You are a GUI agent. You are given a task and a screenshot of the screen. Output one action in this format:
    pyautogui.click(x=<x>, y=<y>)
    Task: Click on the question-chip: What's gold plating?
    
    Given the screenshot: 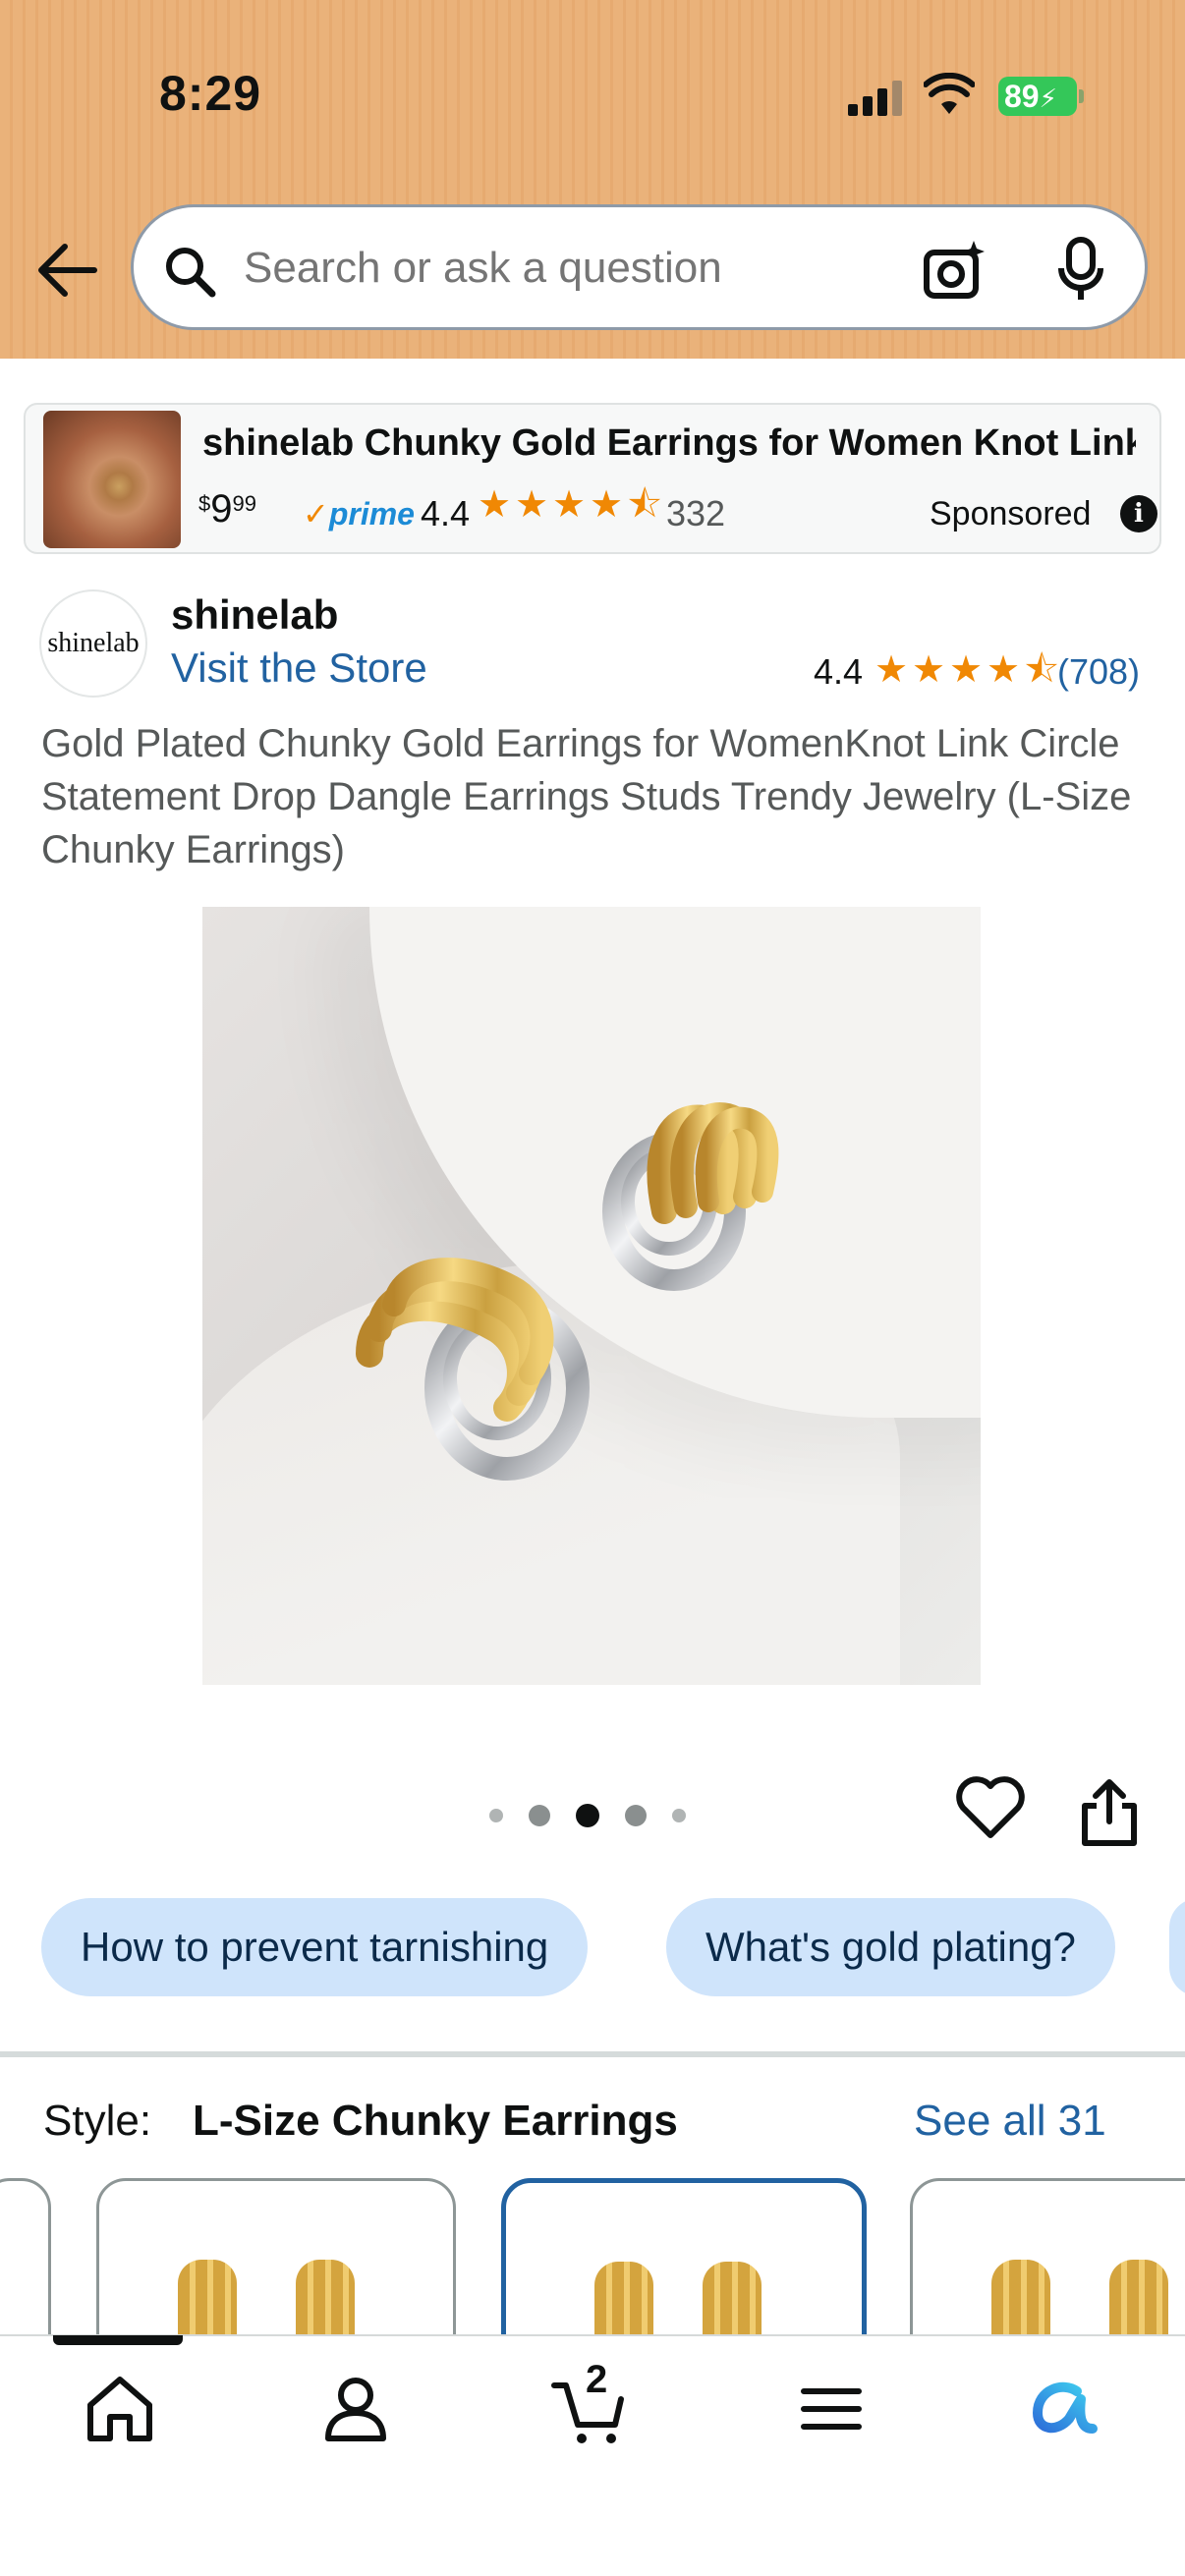 What is the action you would take?
    pyautogui.click(x=891, y=1947)
    